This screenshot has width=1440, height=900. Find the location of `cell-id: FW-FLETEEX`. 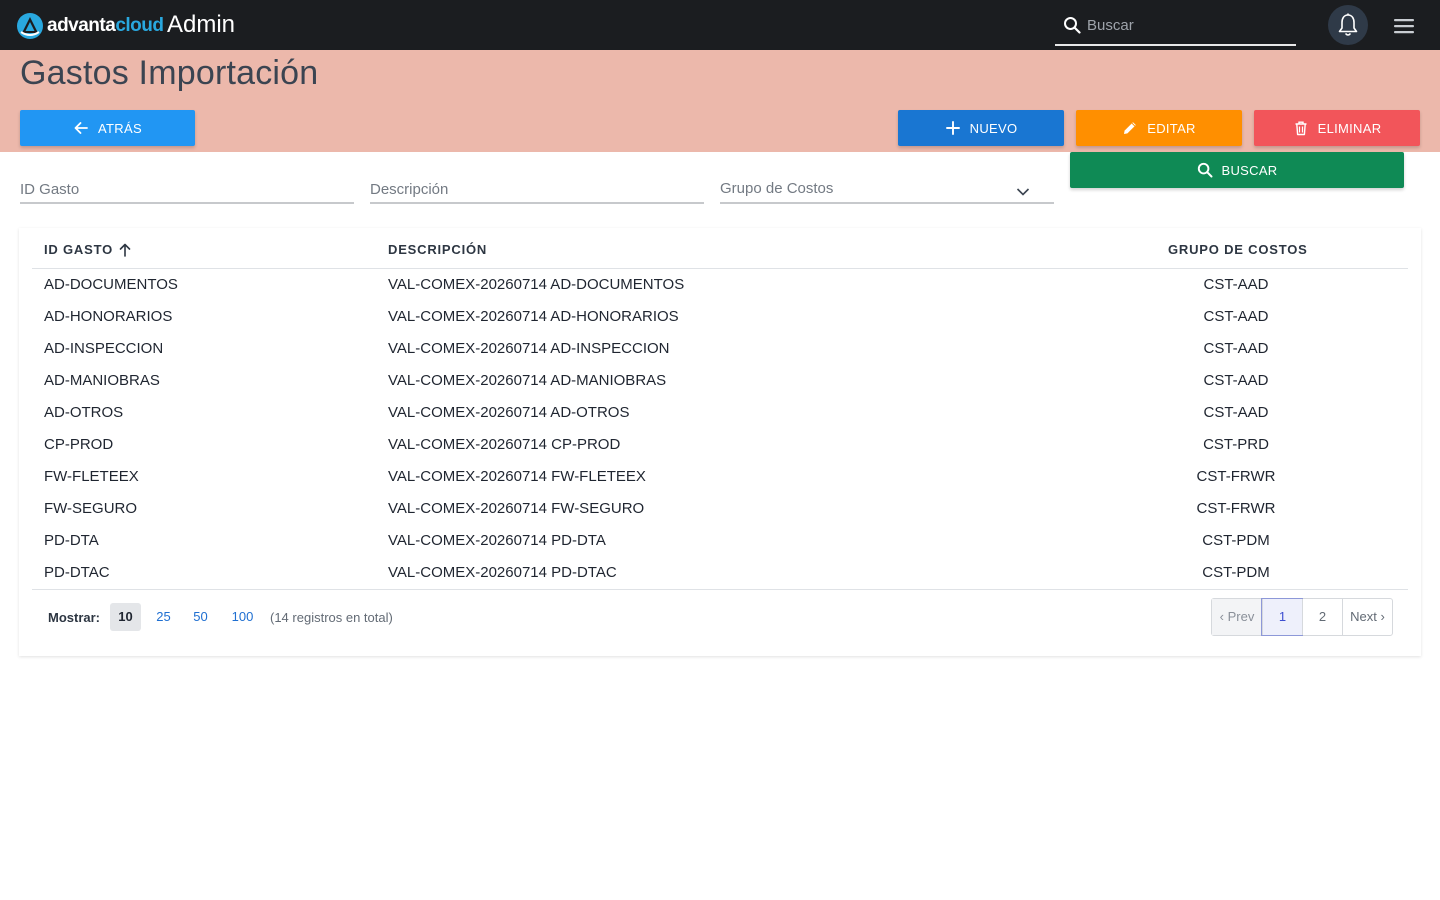

cell-id: FW-FLETEEX is located at coordinates (91, 476).